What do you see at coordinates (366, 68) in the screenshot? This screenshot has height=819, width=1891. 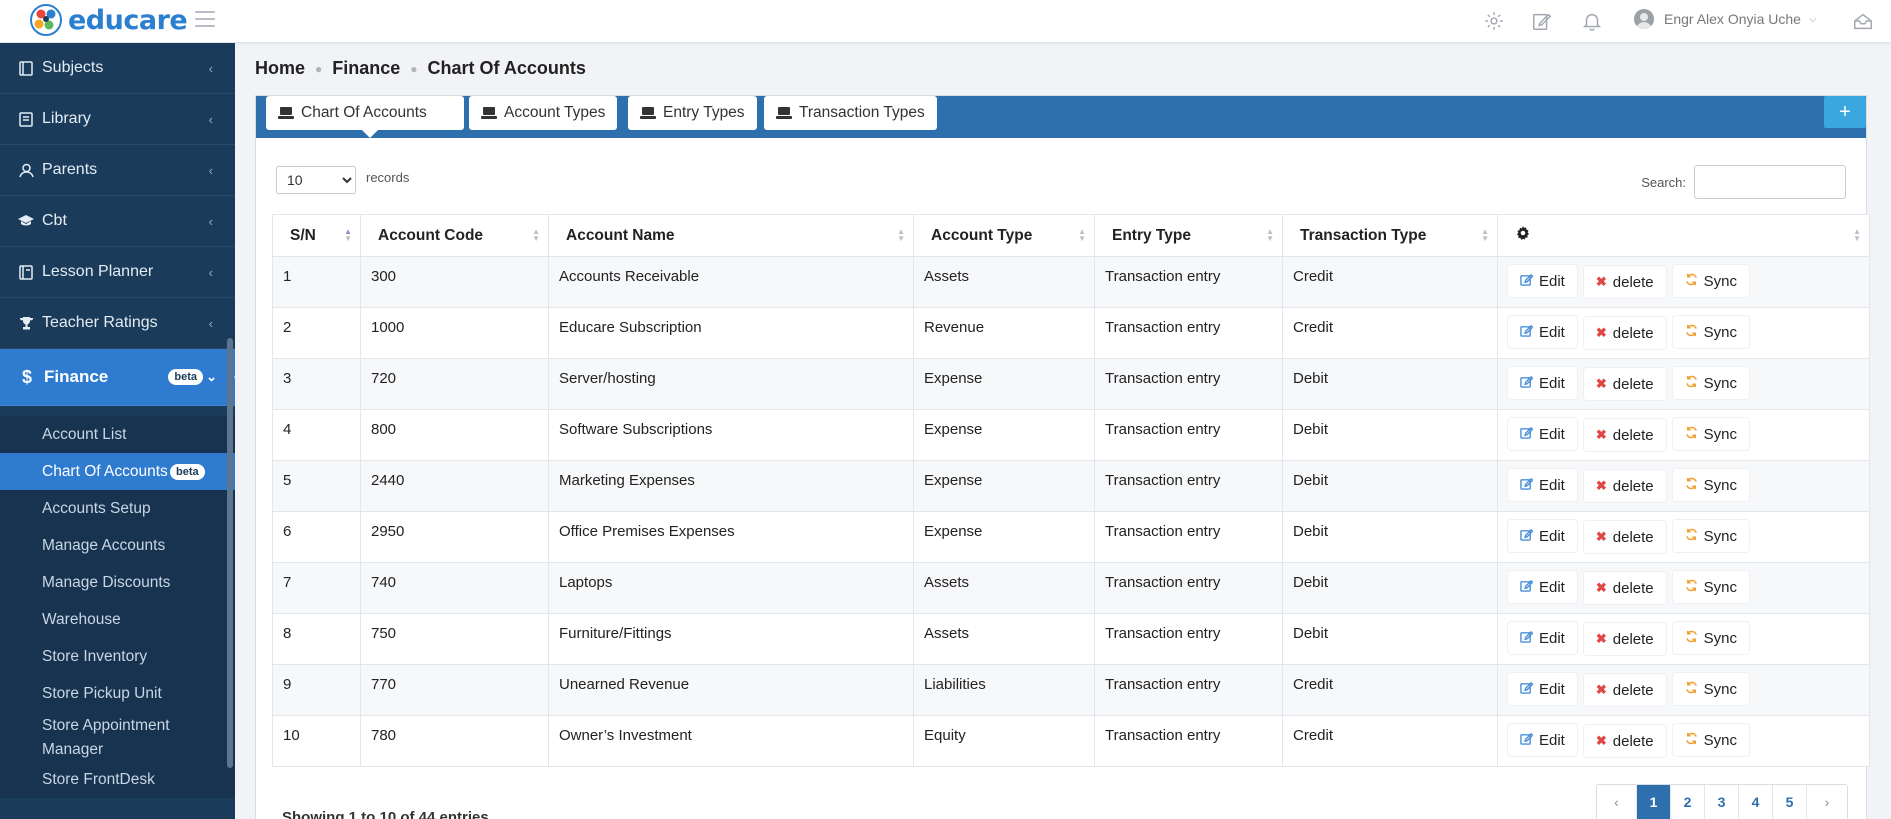 I see `breadcrumb-finance: Finance` at bounding box center [366, 68].